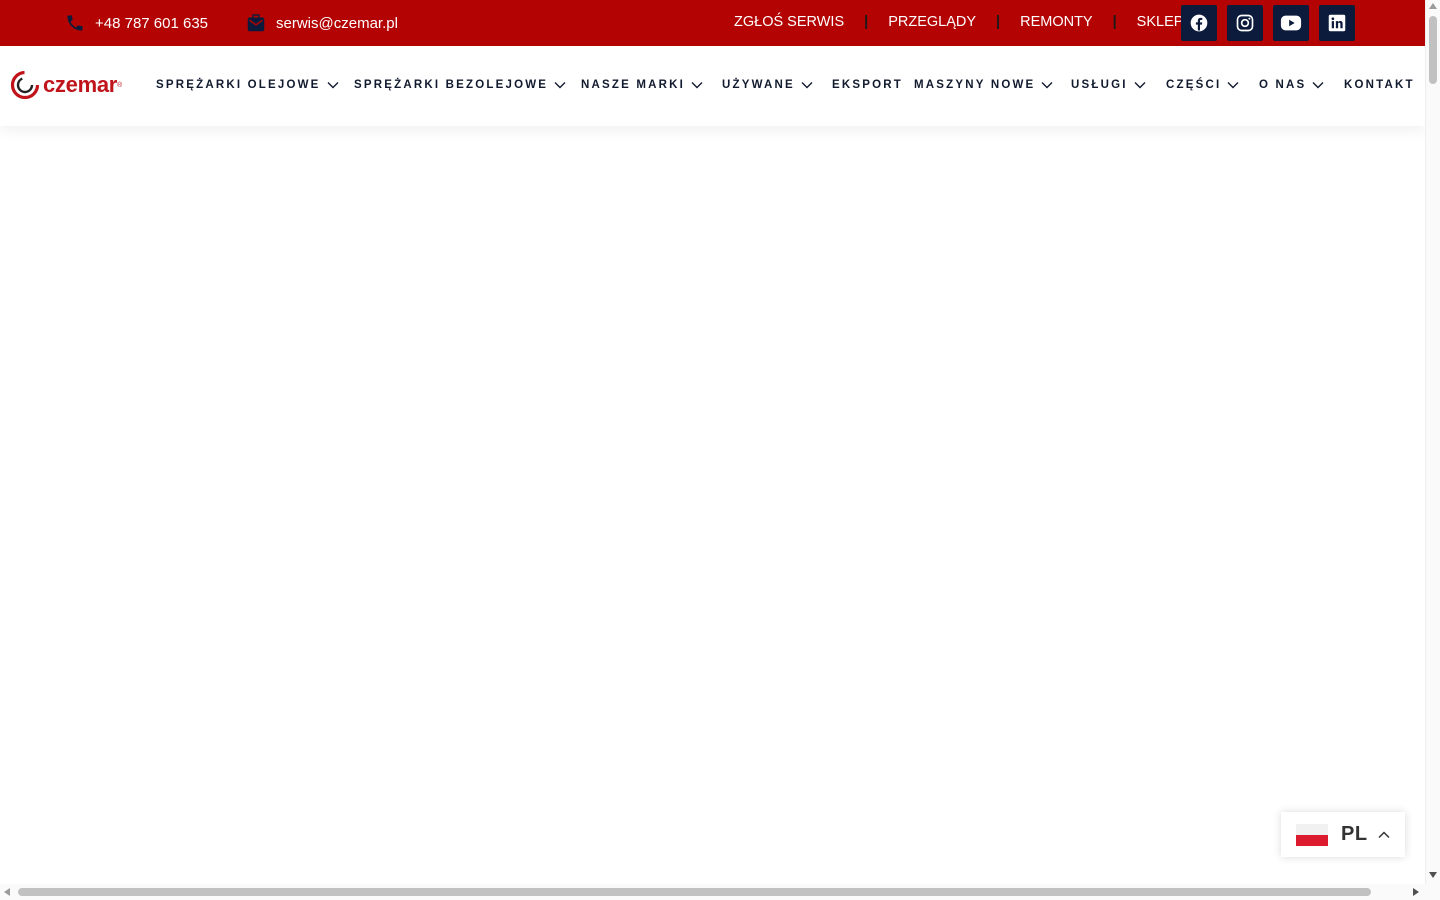 The width and height of the screenshot is (1440, 900). I want to click on vertical-scrollbar, so click(1432, 442).